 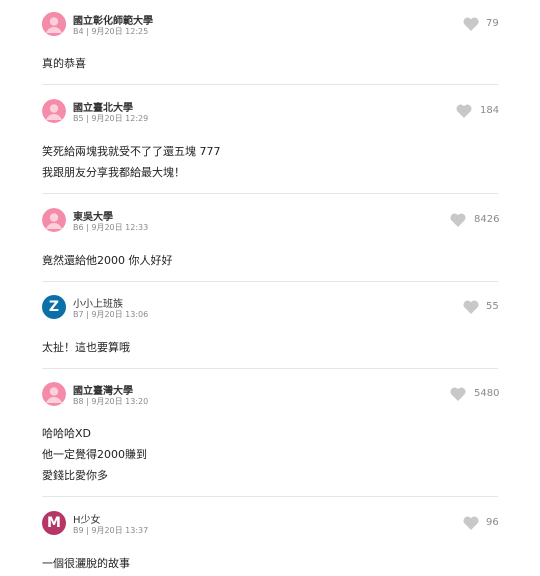 I want to click on like-count: 184, so click(x=490, y=110).